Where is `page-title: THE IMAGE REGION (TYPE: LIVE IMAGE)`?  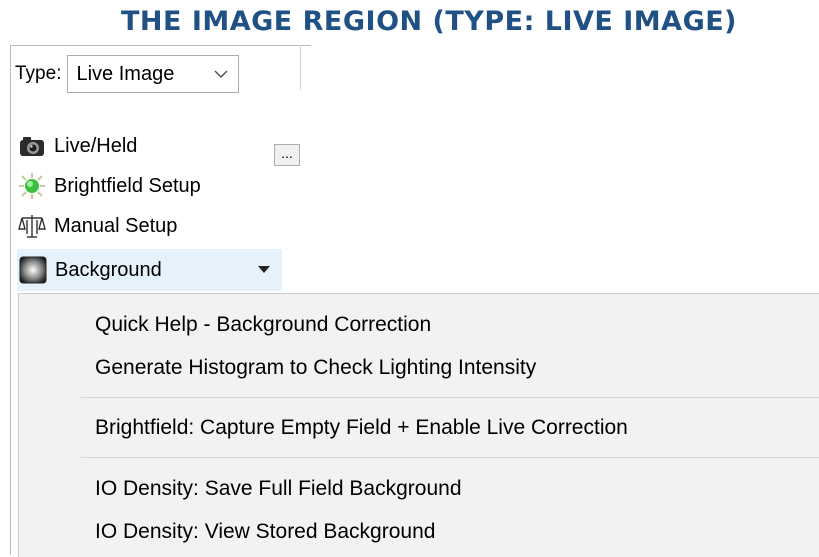
page-title: THE IMAGE REGION (TYPE: LIVE IMAGE) is located at coordinates (429, 21).